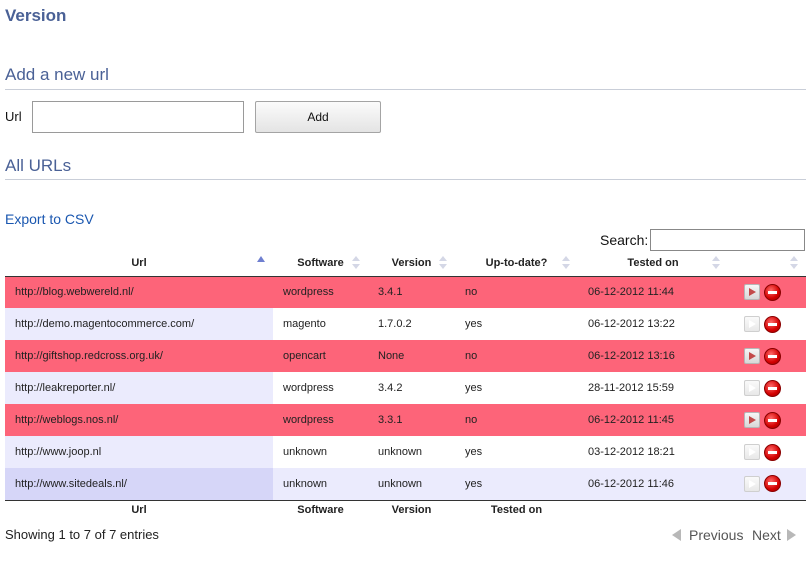 The height and width of the screenshot is (566, 811). Describe the element at coordinates (139, 356) in the screenshot. I see `cell-url: http://giftshop.redcross.org.uk/` at that location.